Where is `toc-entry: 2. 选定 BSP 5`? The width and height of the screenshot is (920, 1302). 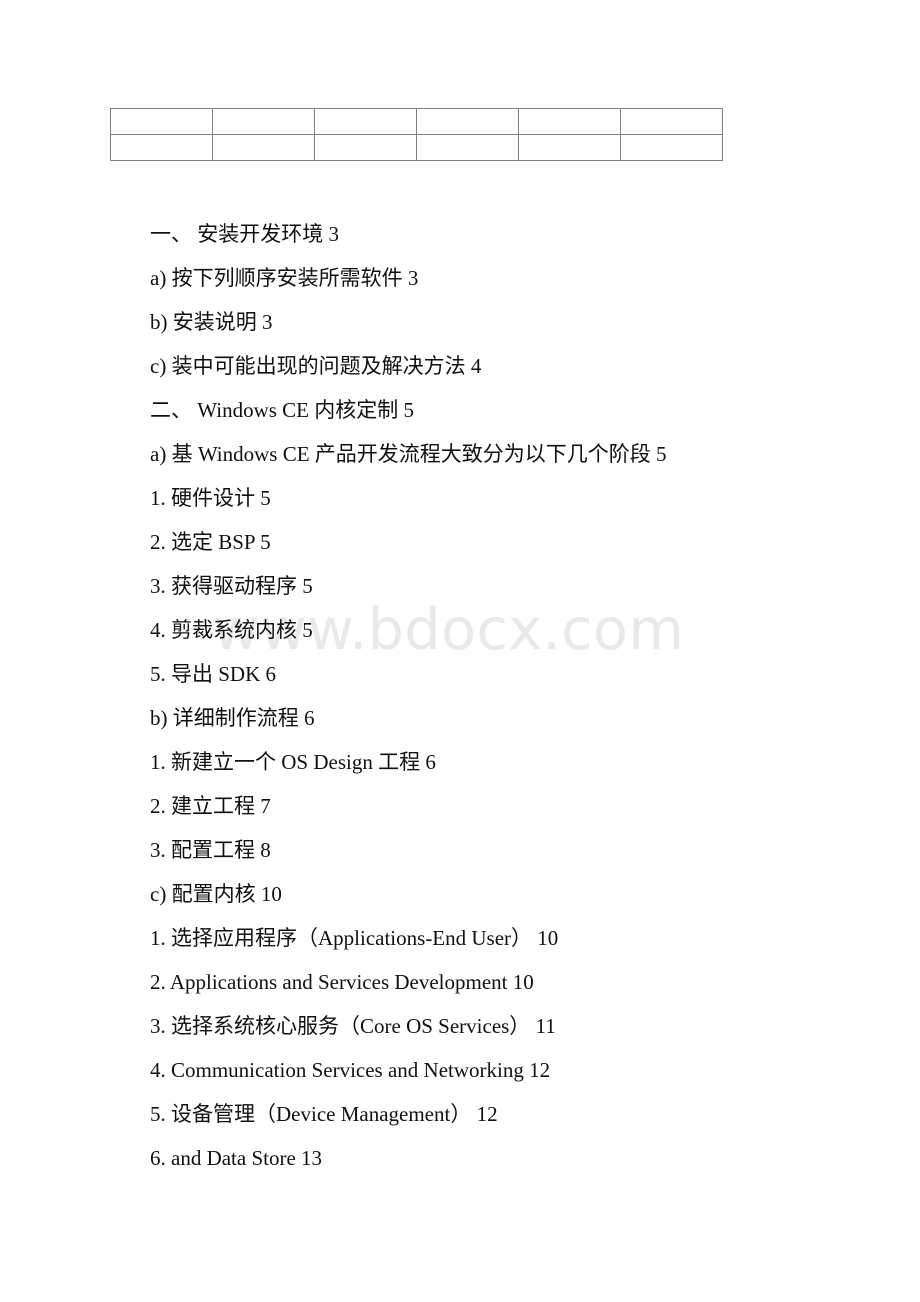
toc-entry: 2. 选定 BSP 5 is located at coordinates (210, 542).